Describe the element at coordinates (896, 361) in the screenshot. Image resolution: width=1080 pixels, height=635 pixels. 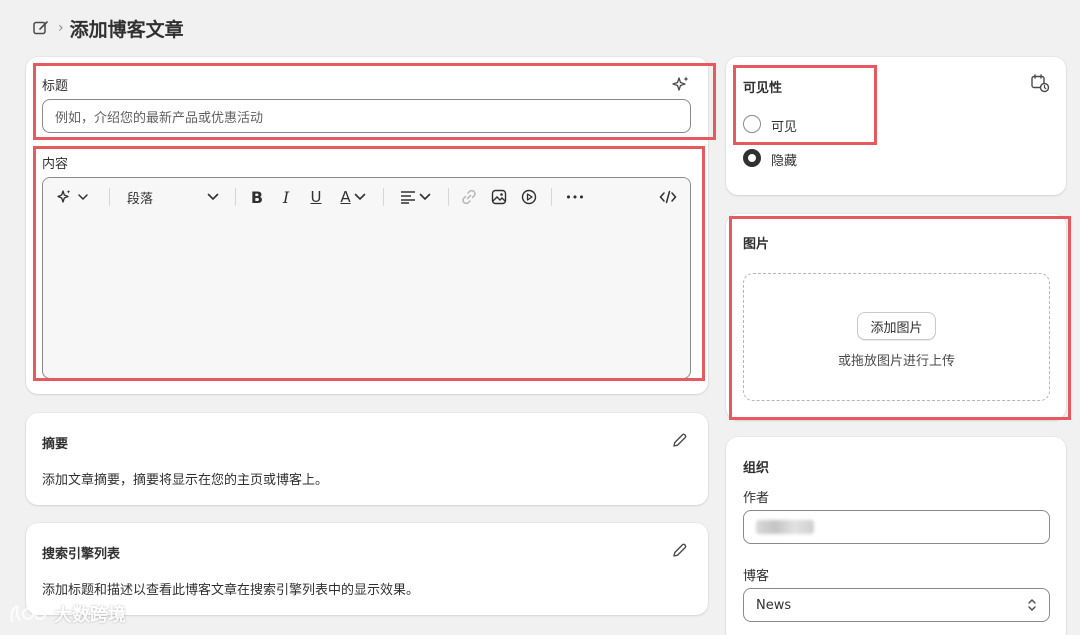
I see `image-drop-hint: 或拖放图片进行上传` at that location.